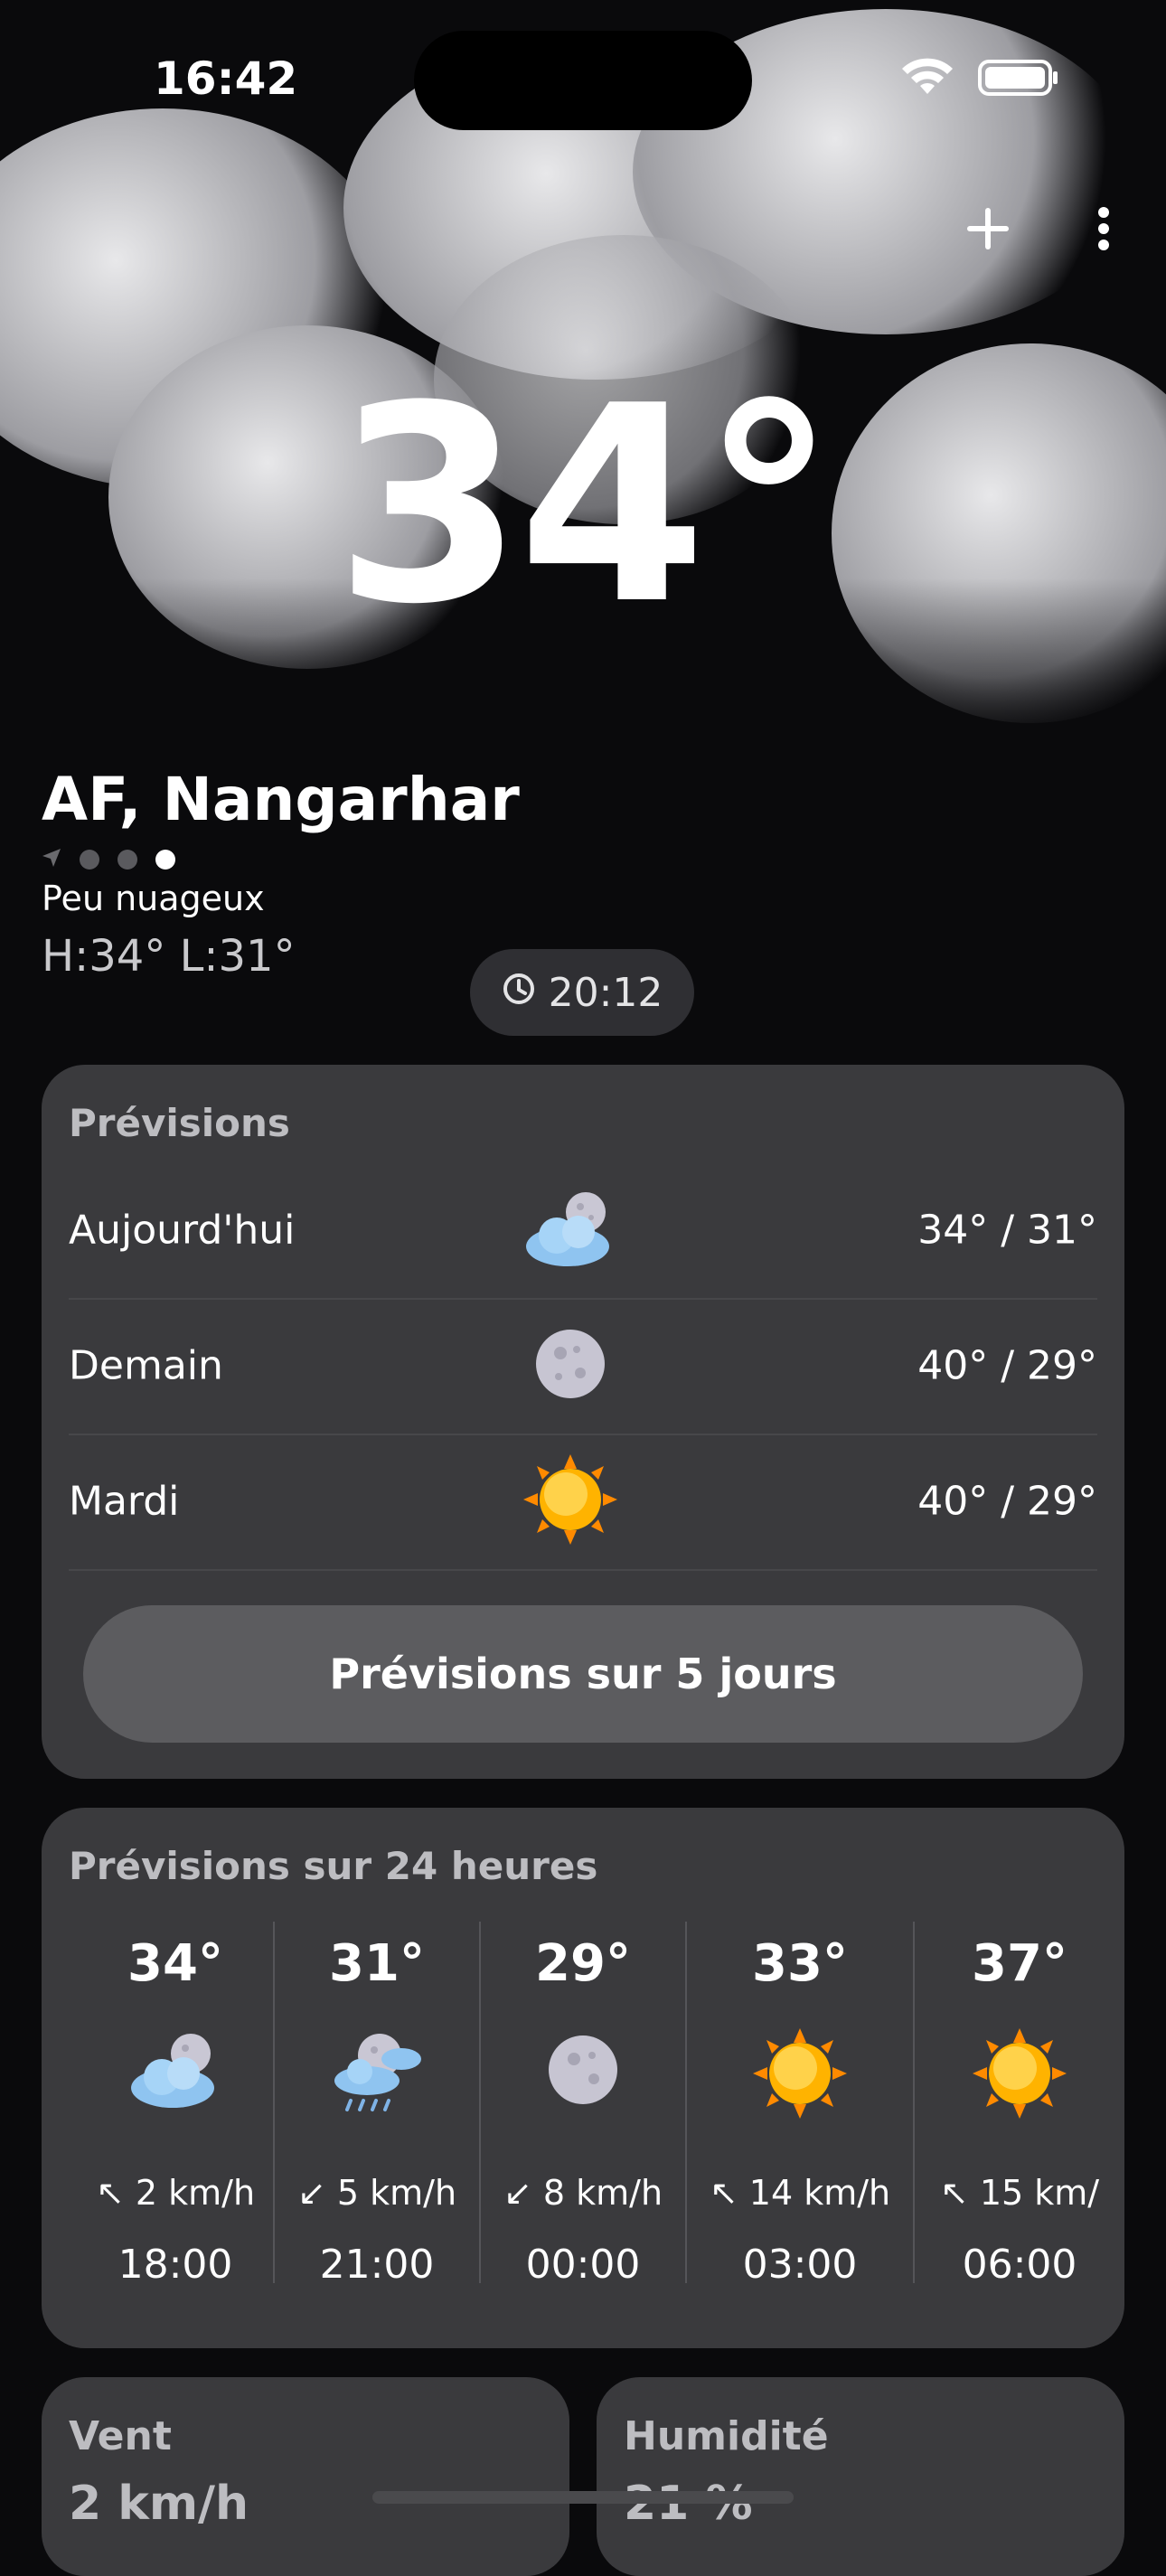 The height and width of the screenshot is (2576, 1166). I want to click on hour-item: 37° ↖ 15 km/ 06:00, so click(1020, 2111).